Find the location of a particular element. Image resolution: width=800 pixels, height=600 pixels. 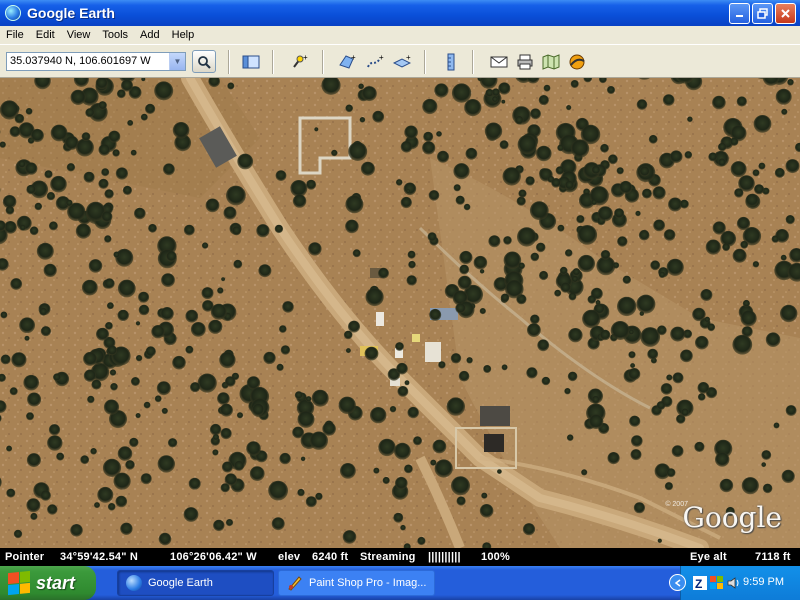

add-path-button: + is located at coordinates (375, 62).